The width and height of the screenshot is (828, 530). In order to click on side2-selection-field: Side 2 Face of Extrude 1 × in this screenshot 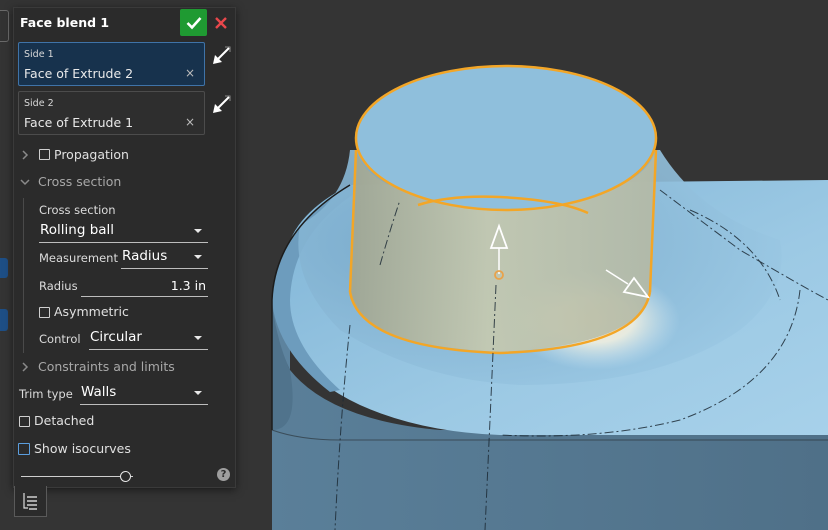, I will do `click(111, 113)`.